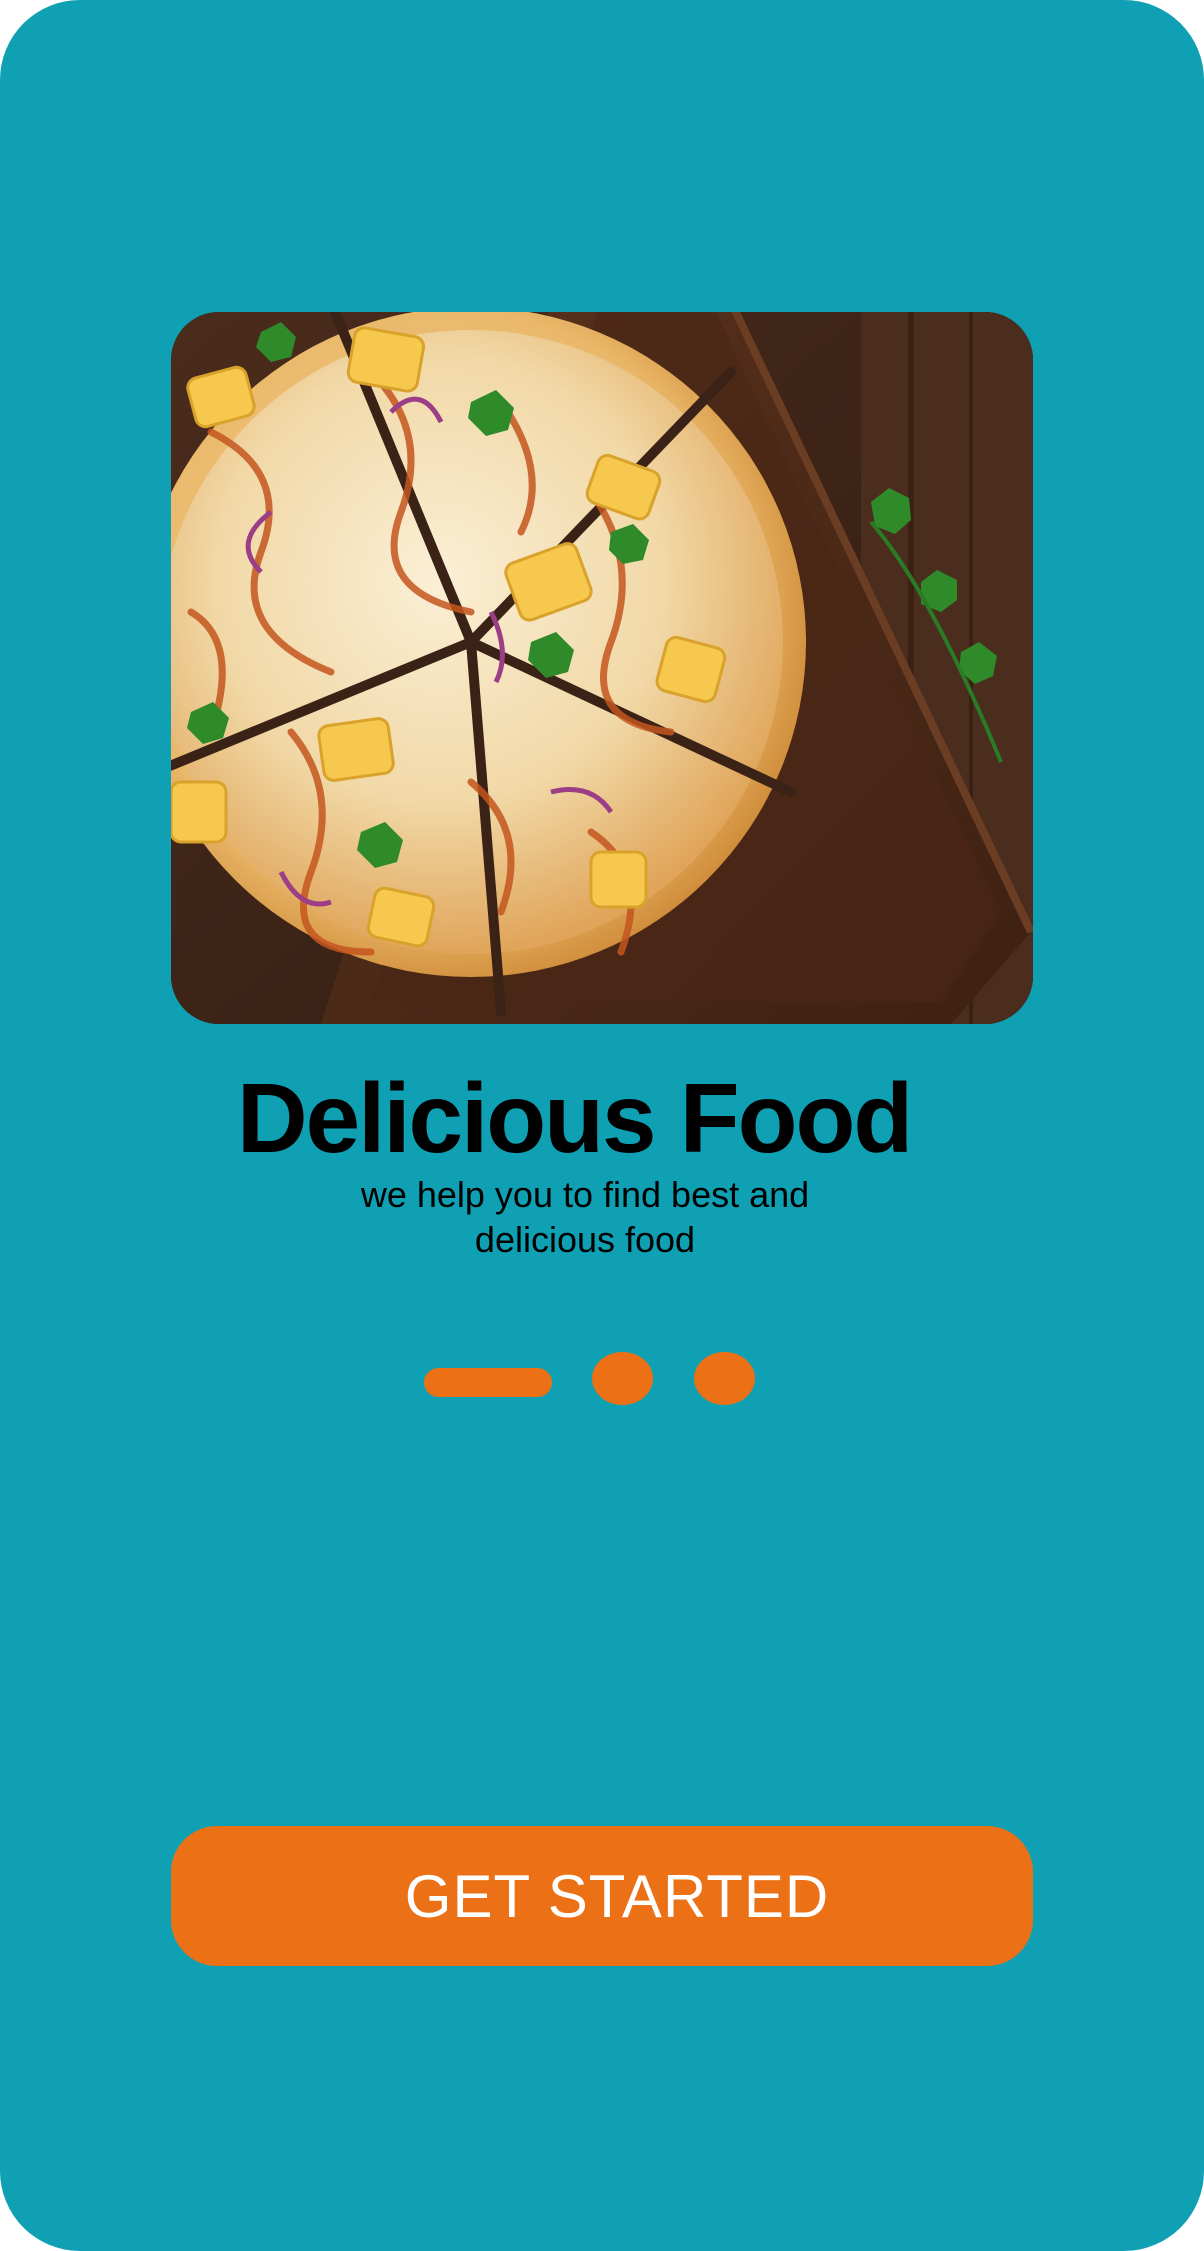 The height and width of the screenshot is (2251, 1204). I want to click on get-started-button: GET STARTED, so click(602, 1896).